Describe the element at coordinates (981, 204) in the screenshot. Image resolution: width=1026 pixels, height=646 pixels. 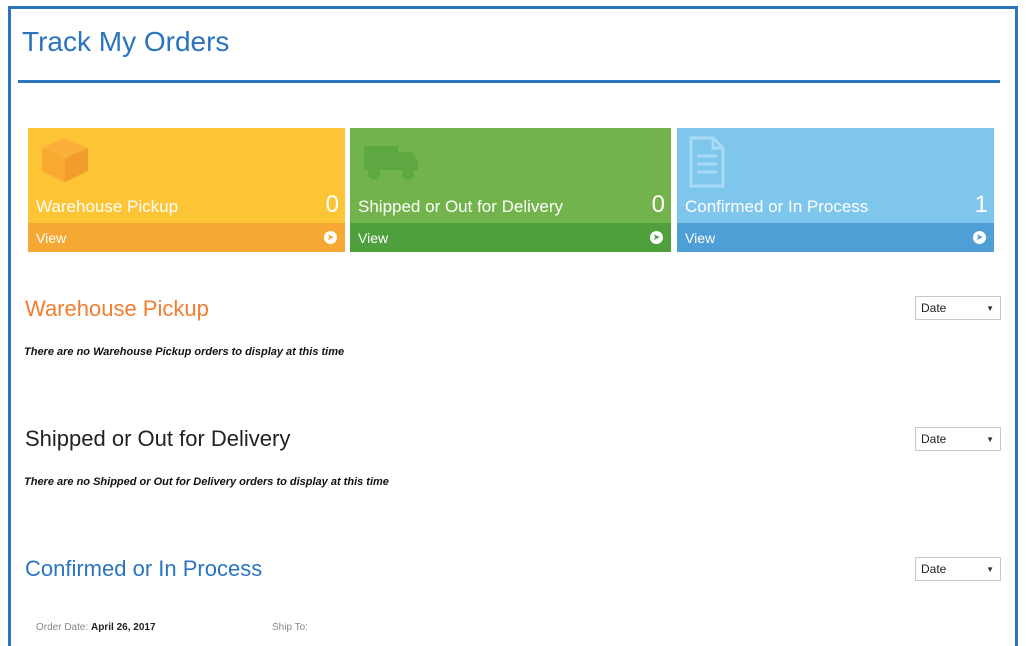
I see `tile-count: 1` at that location.